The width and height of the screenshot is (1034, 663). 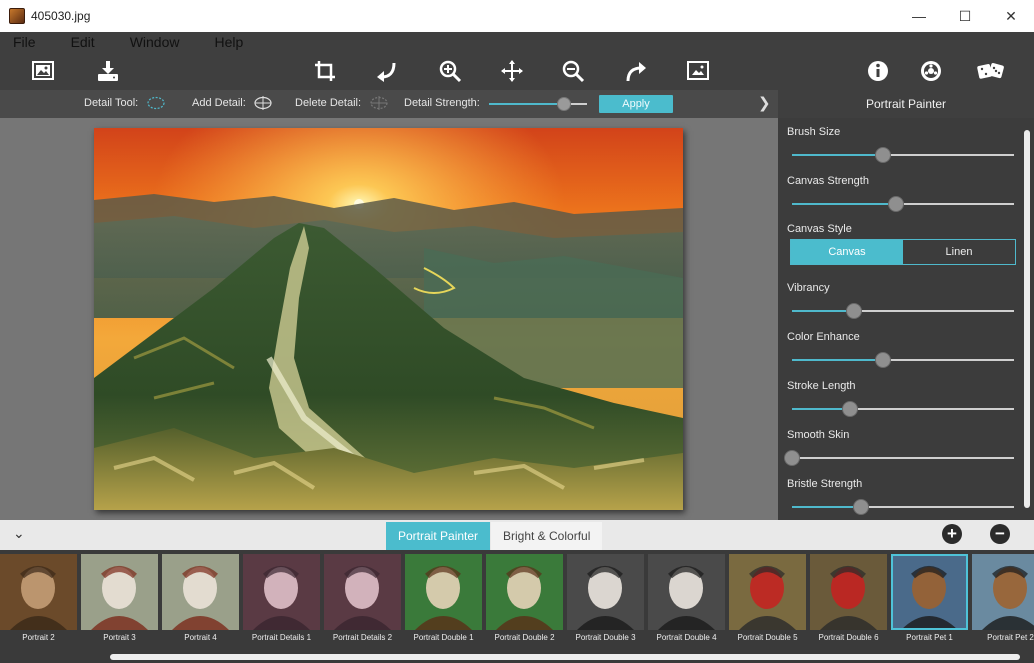 What do you see at coordinates (156, 103) in the screenshot?
I see `detail-tool-icon` at bounding box center [156, 103].